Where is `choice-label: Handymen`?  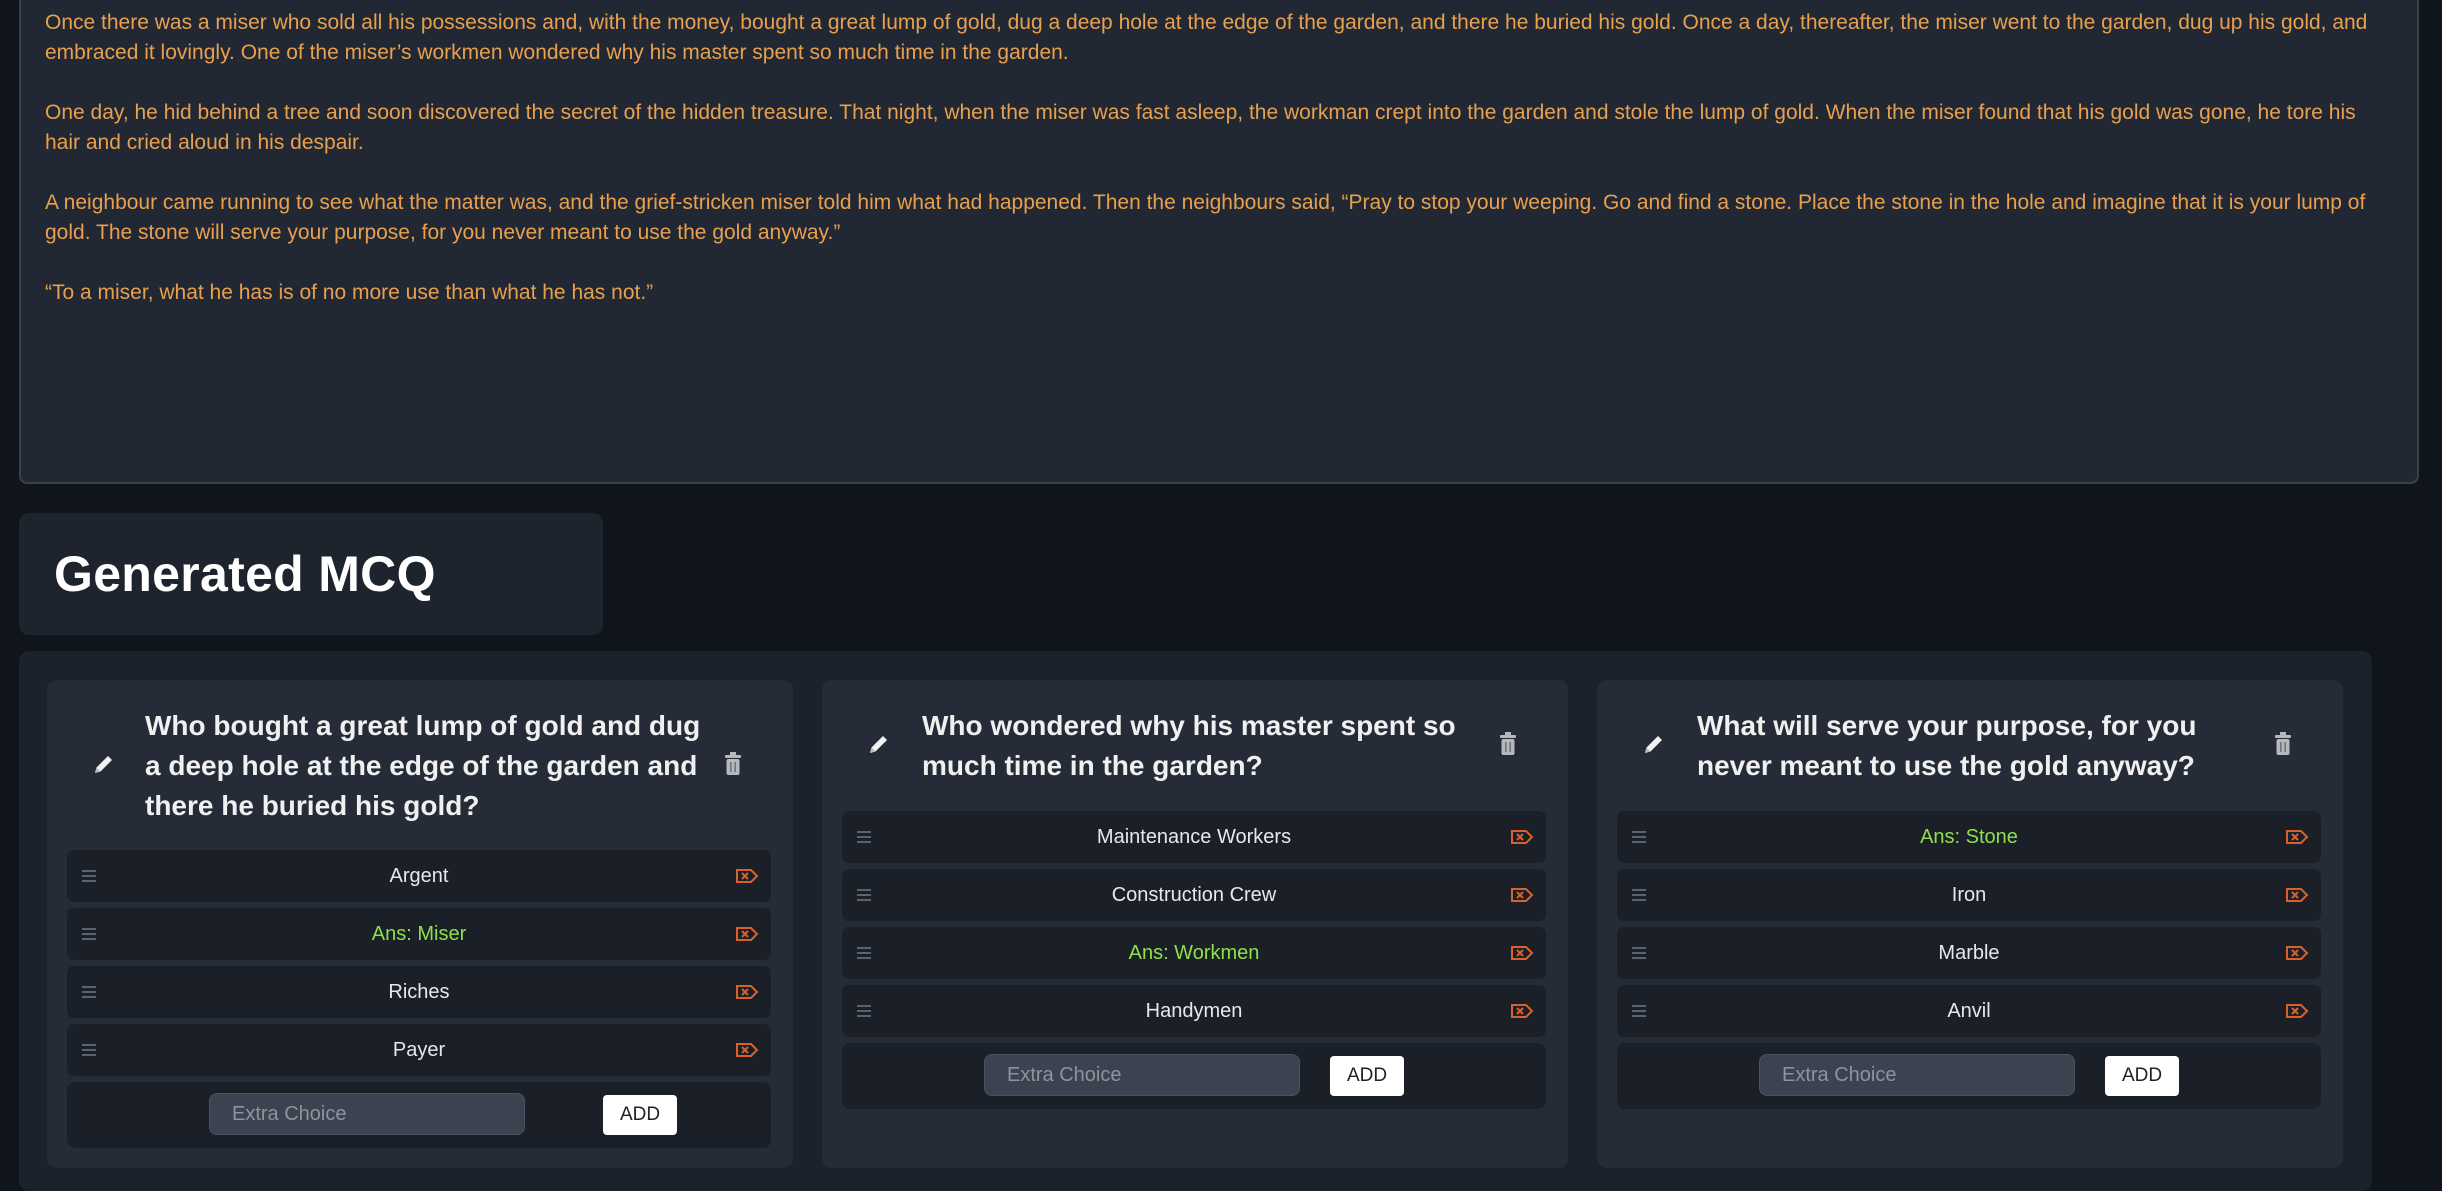
choice-label: Handymen is located at coordinates (1194, 1010).